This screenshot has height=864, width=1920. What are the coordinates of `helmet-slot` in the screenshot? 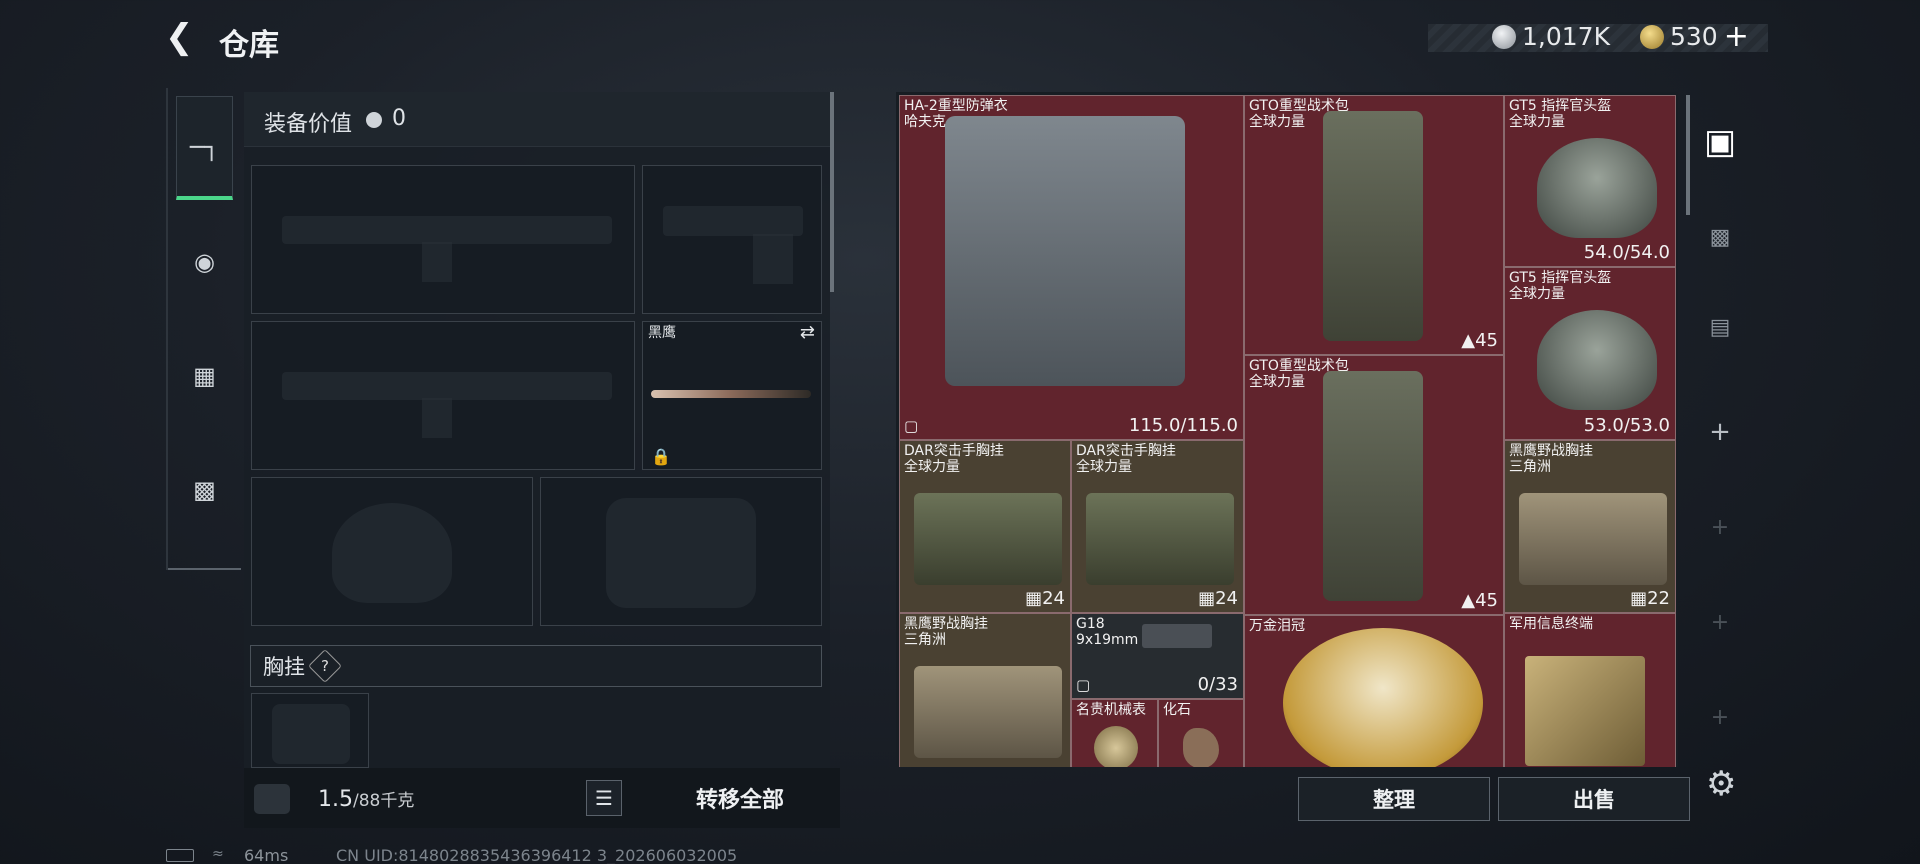 It's located at (392, 551).